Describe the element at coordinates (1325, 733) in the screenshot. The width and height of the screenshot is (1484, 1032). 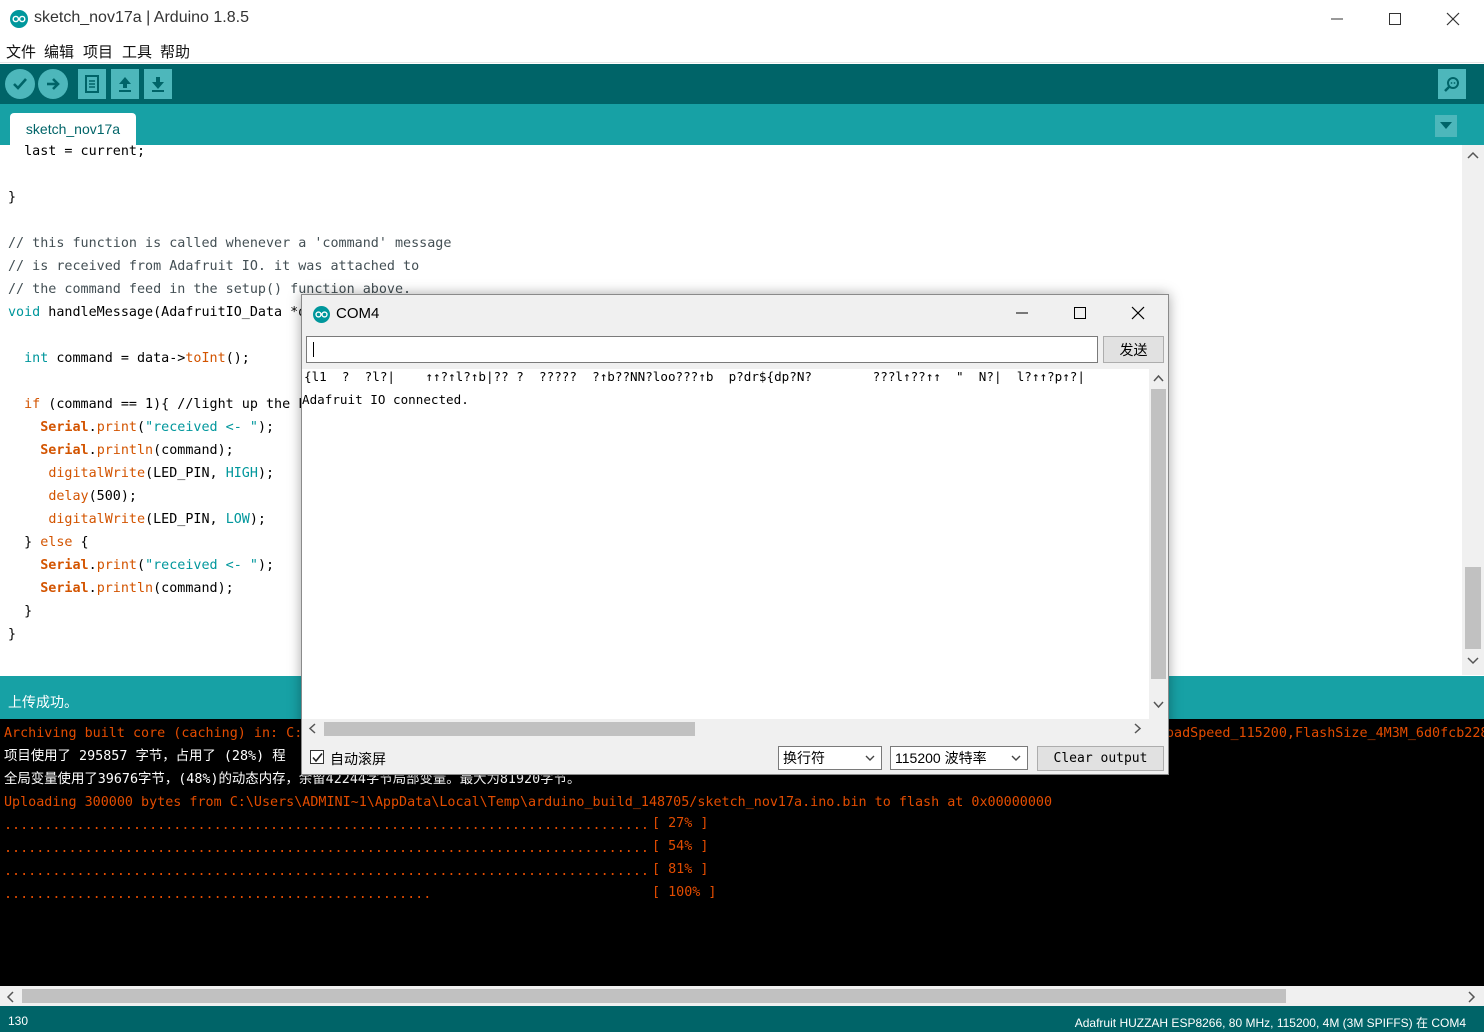
I see `console-line: oadSpeed_115200,FlashSize_4M3M_6d0fcb228` at that location.